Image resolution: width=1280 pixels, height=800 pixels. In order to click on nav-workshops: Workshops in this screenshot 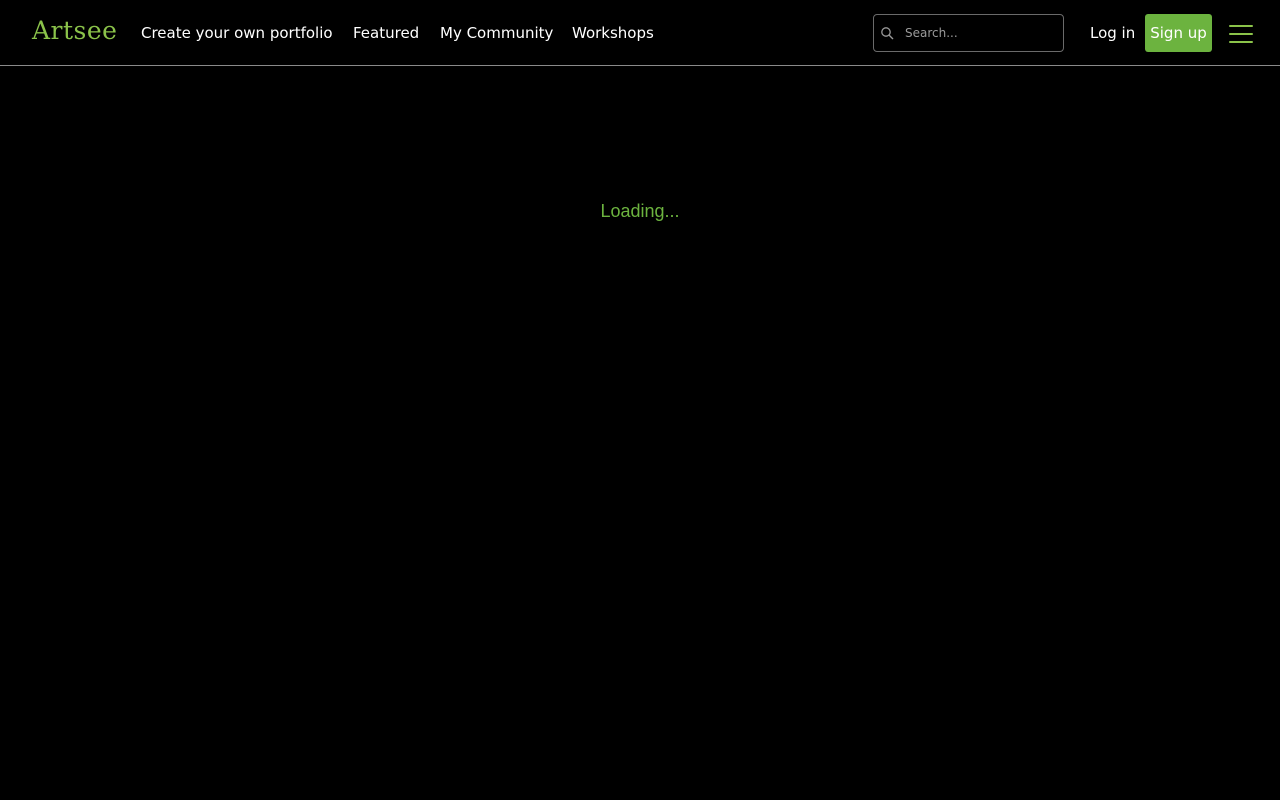, I will do `click(613, 33)`.